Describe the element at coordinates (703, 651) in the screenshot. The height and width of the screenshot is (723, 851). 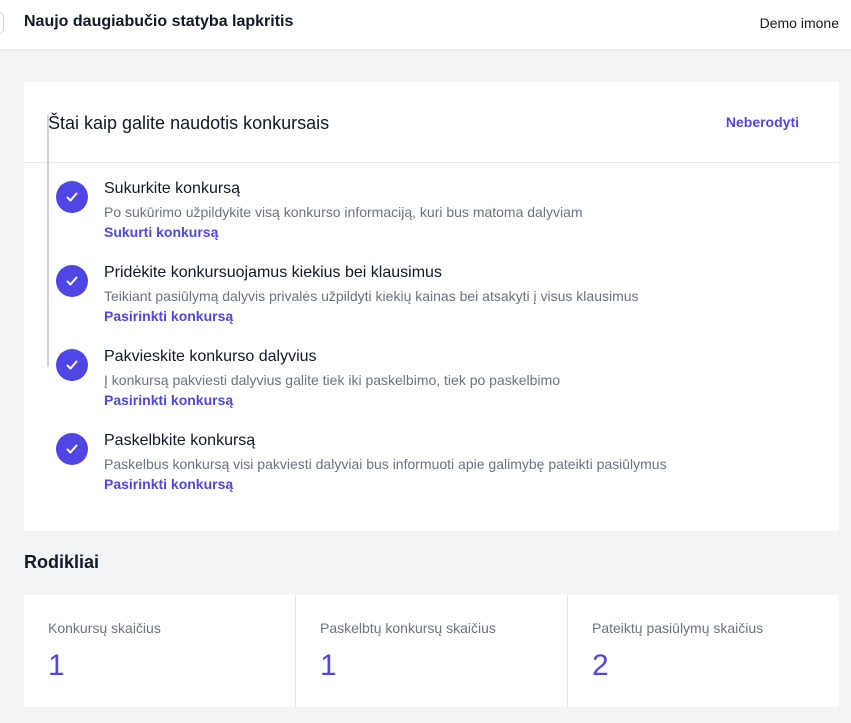
I see `stat-card-offers: Pateiktų pasiūlymų skaičius 2` at that location.